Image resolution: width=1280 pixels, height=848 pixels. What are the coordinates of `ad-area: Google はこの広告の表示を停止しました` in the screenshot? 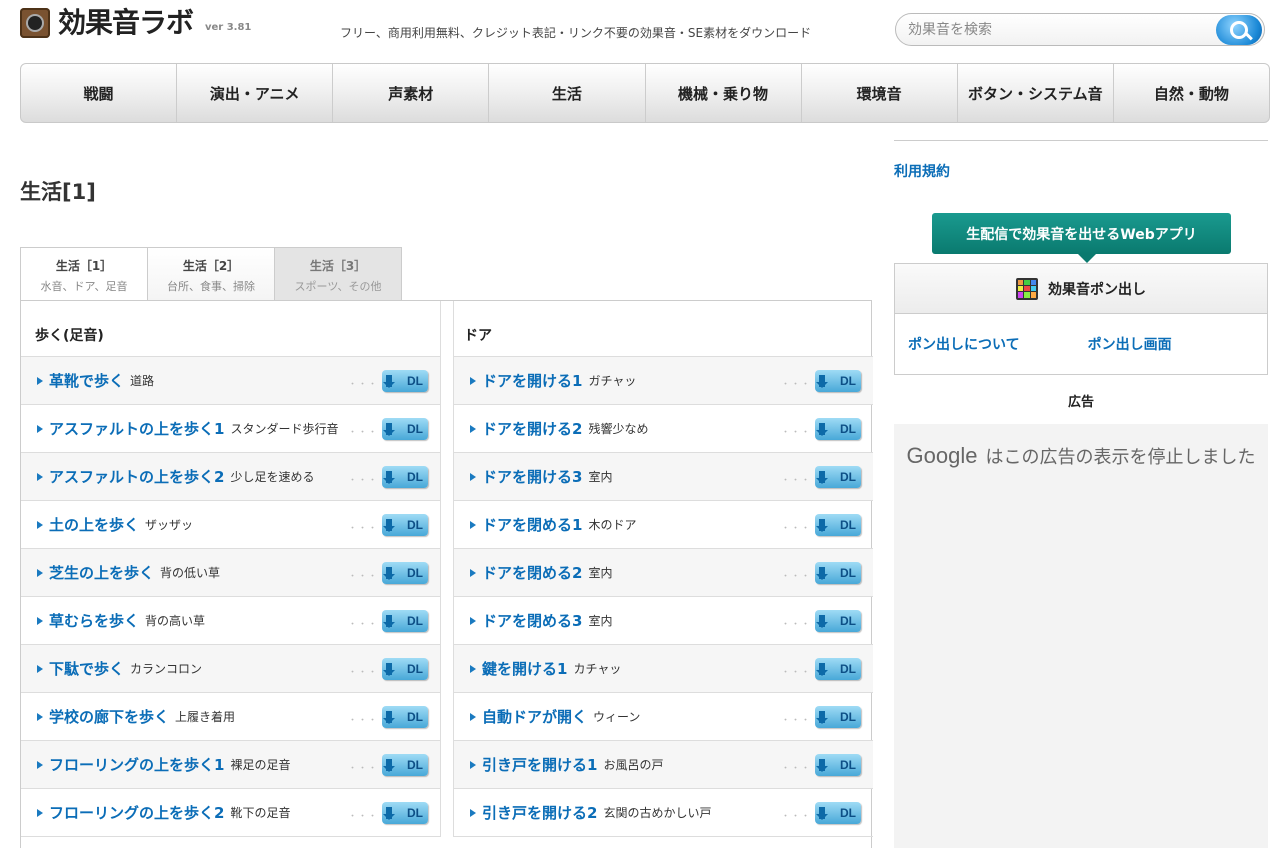 It's located at (1081, 636).